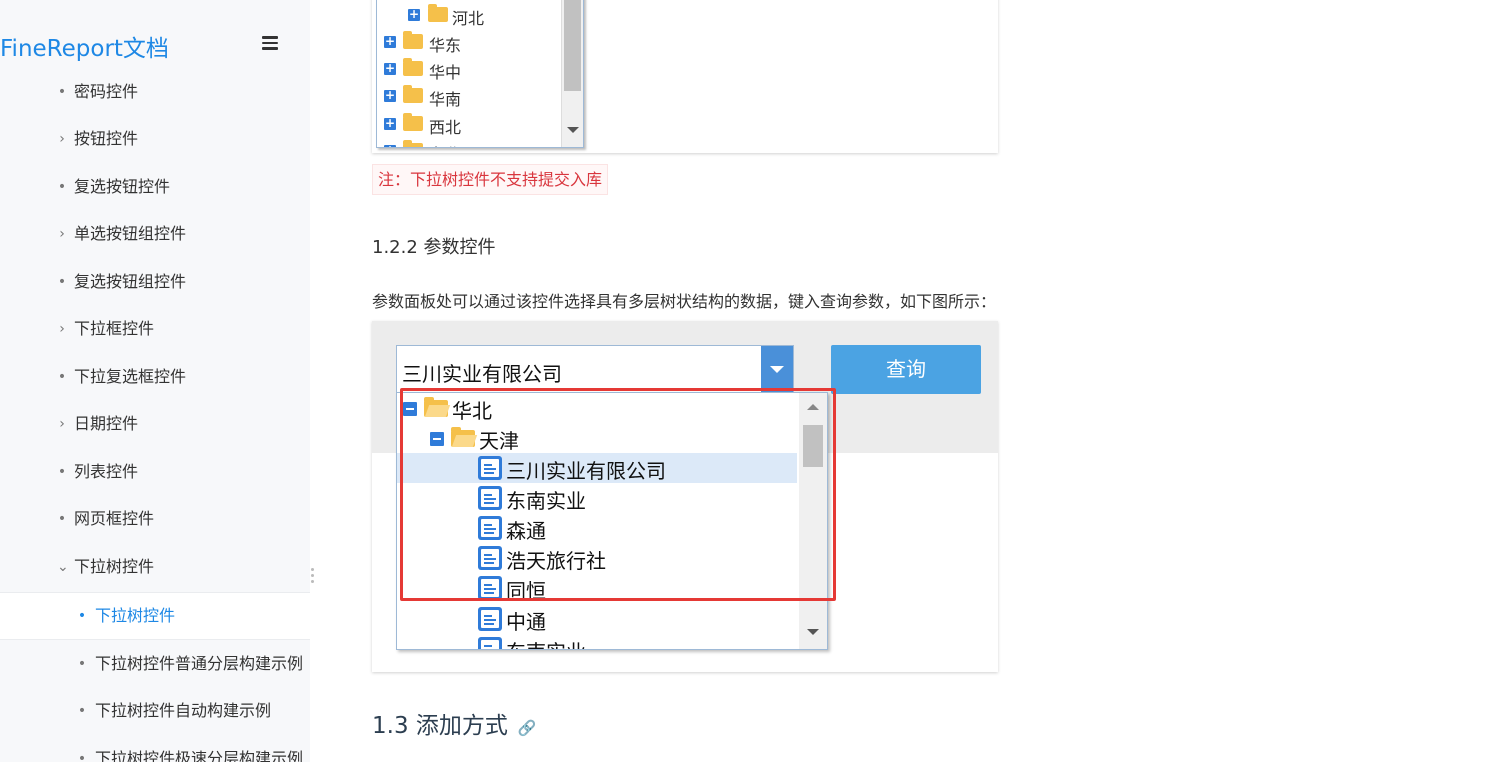  What do you see at coordinates (527, 728) in the screenshot?
I see `link-icon: 🔗` at bounding box center [527, 728].